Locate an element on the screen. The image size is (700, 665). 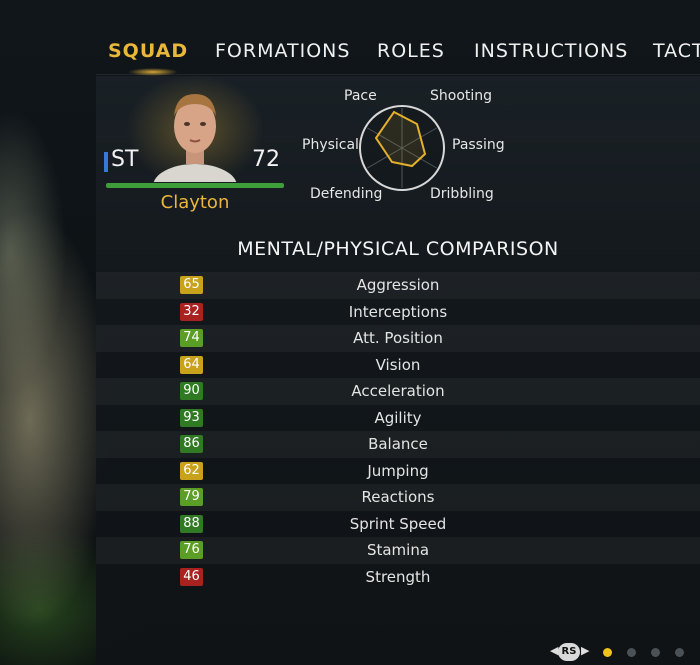
tab-squad: SQUAD is located at coordinates (148, 51).